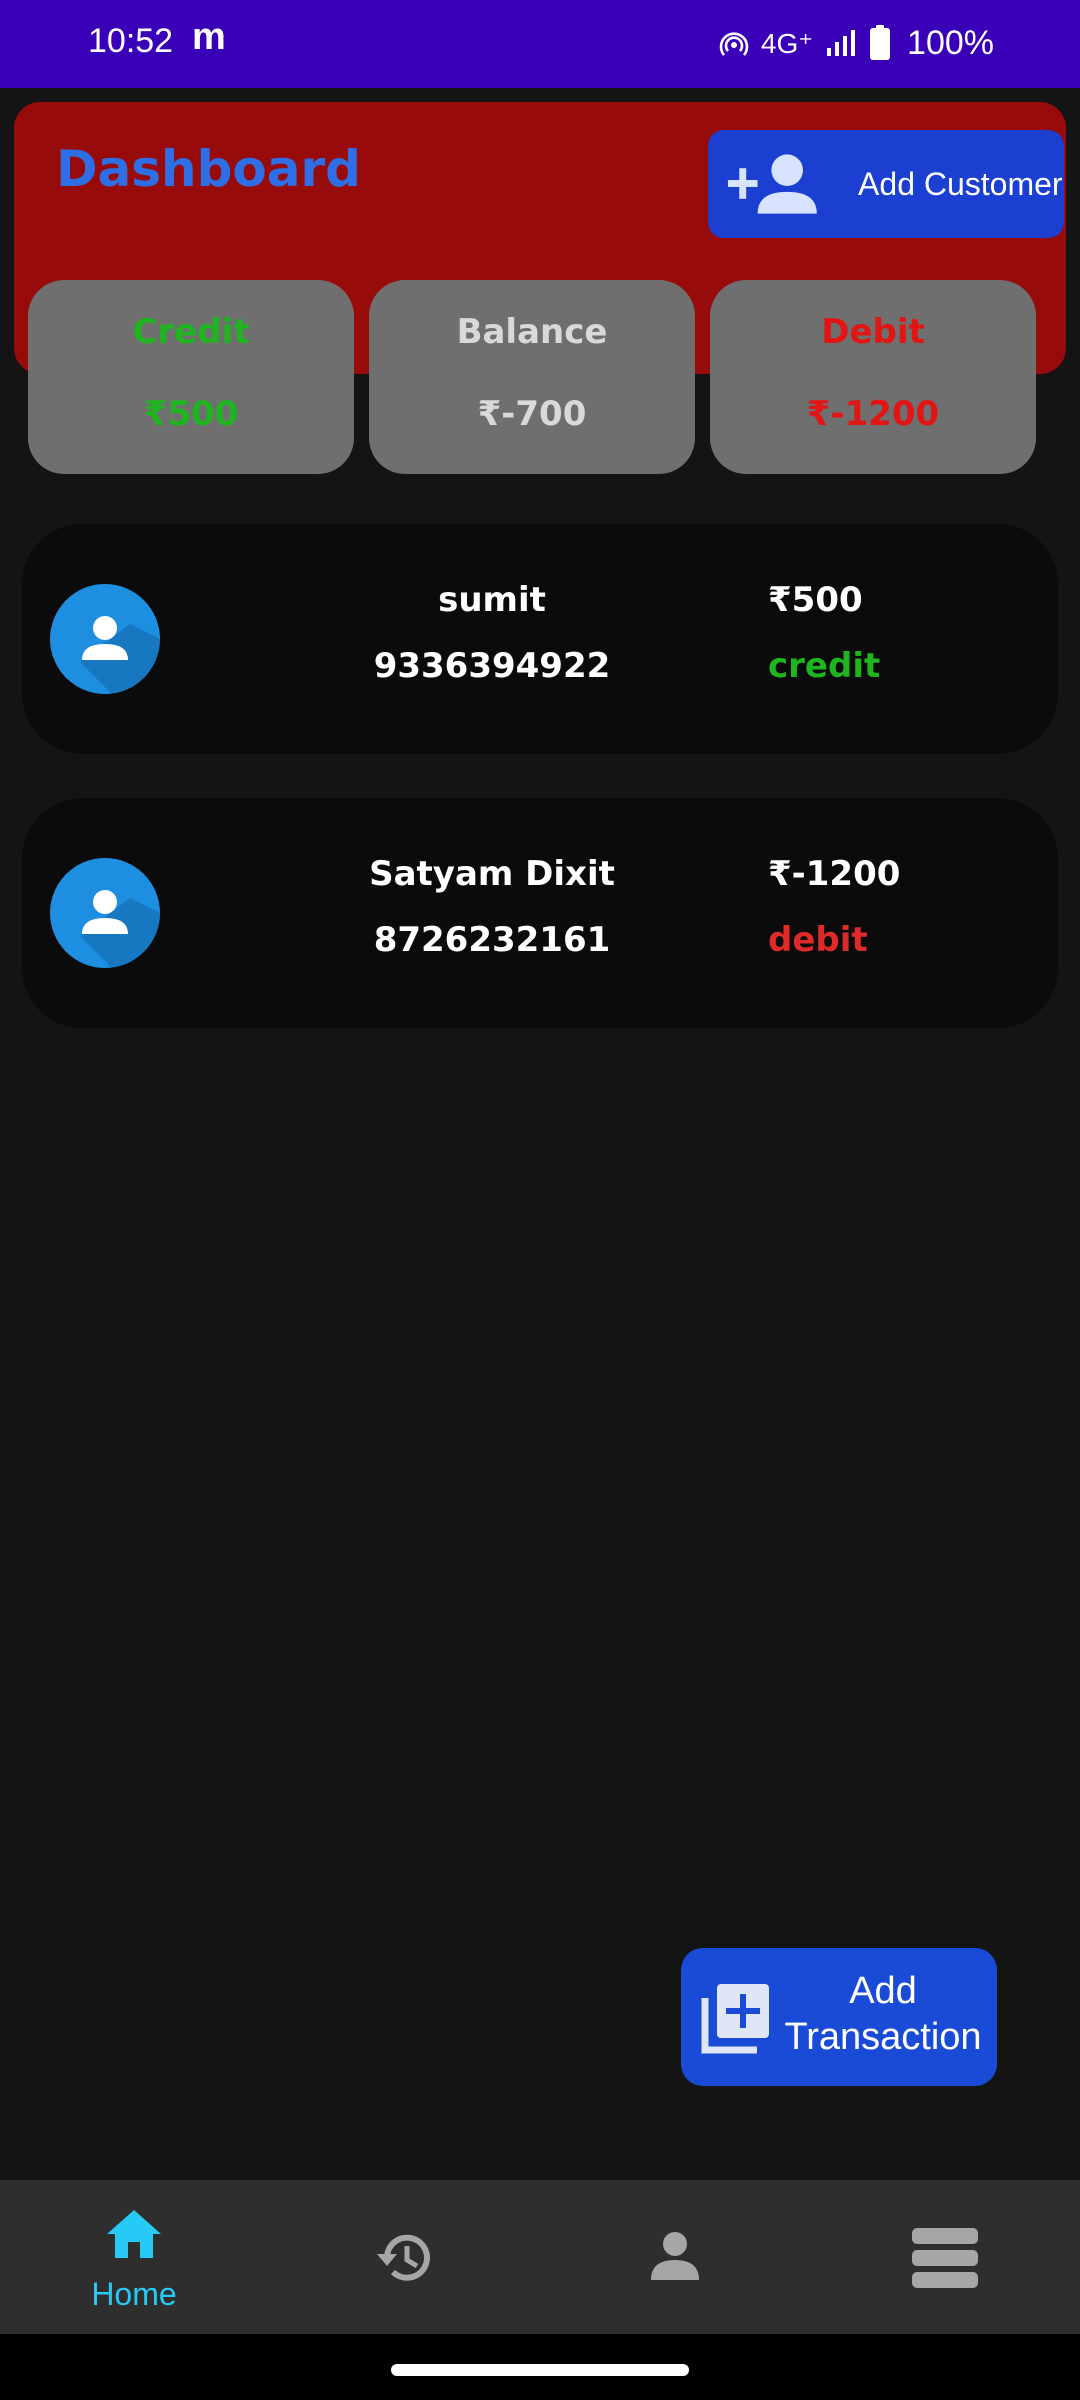 The height and width of the screenshot is (2400, 1080). Describe the element at coordinates (532, 414) in the screenshot. I see `balance-value: ₹-700` at that location.